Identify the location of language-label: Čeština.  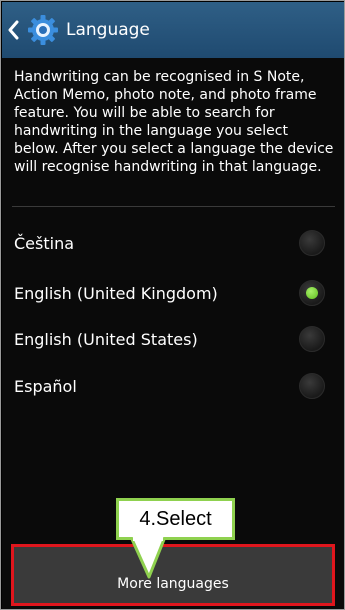
(44, 243).